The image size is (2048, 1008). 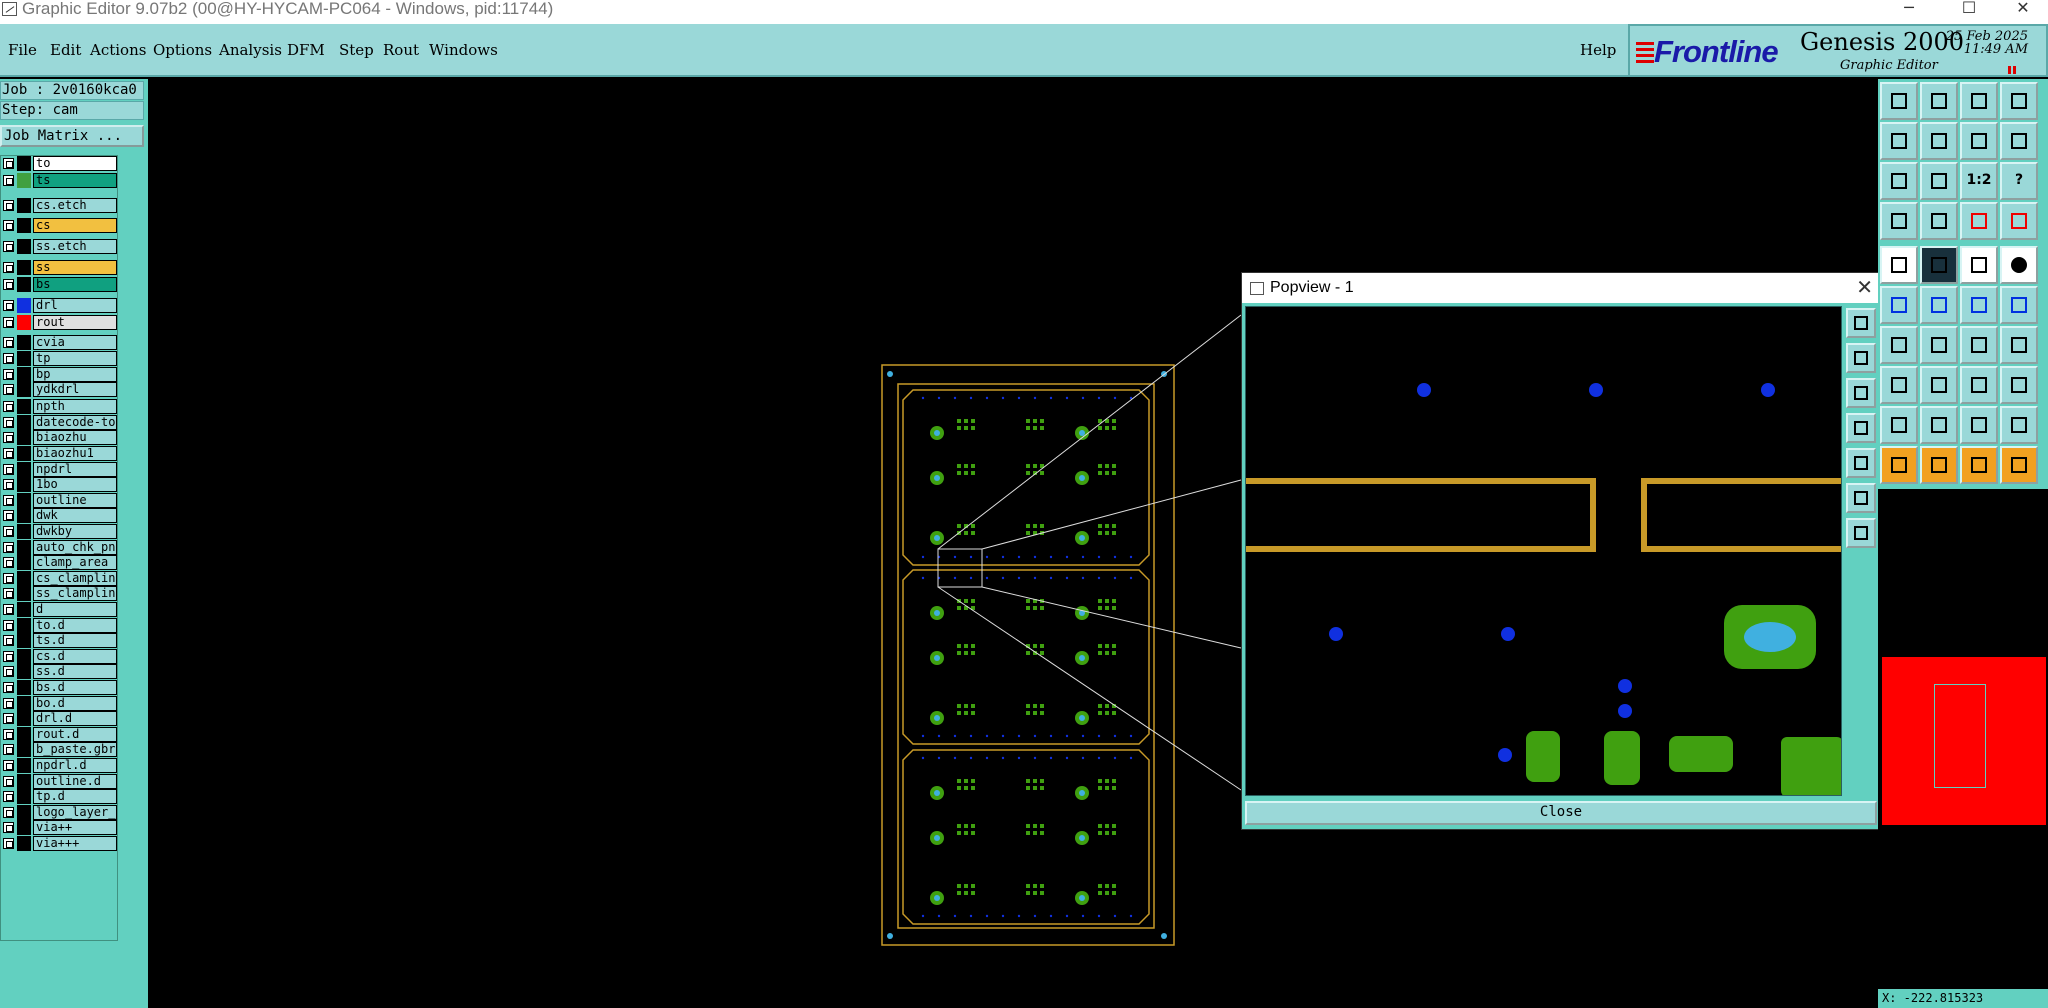 What do you see at coordinates (1899, 465) in the screenshot?
I see `select-icon` at bounding box center [1899, 465].